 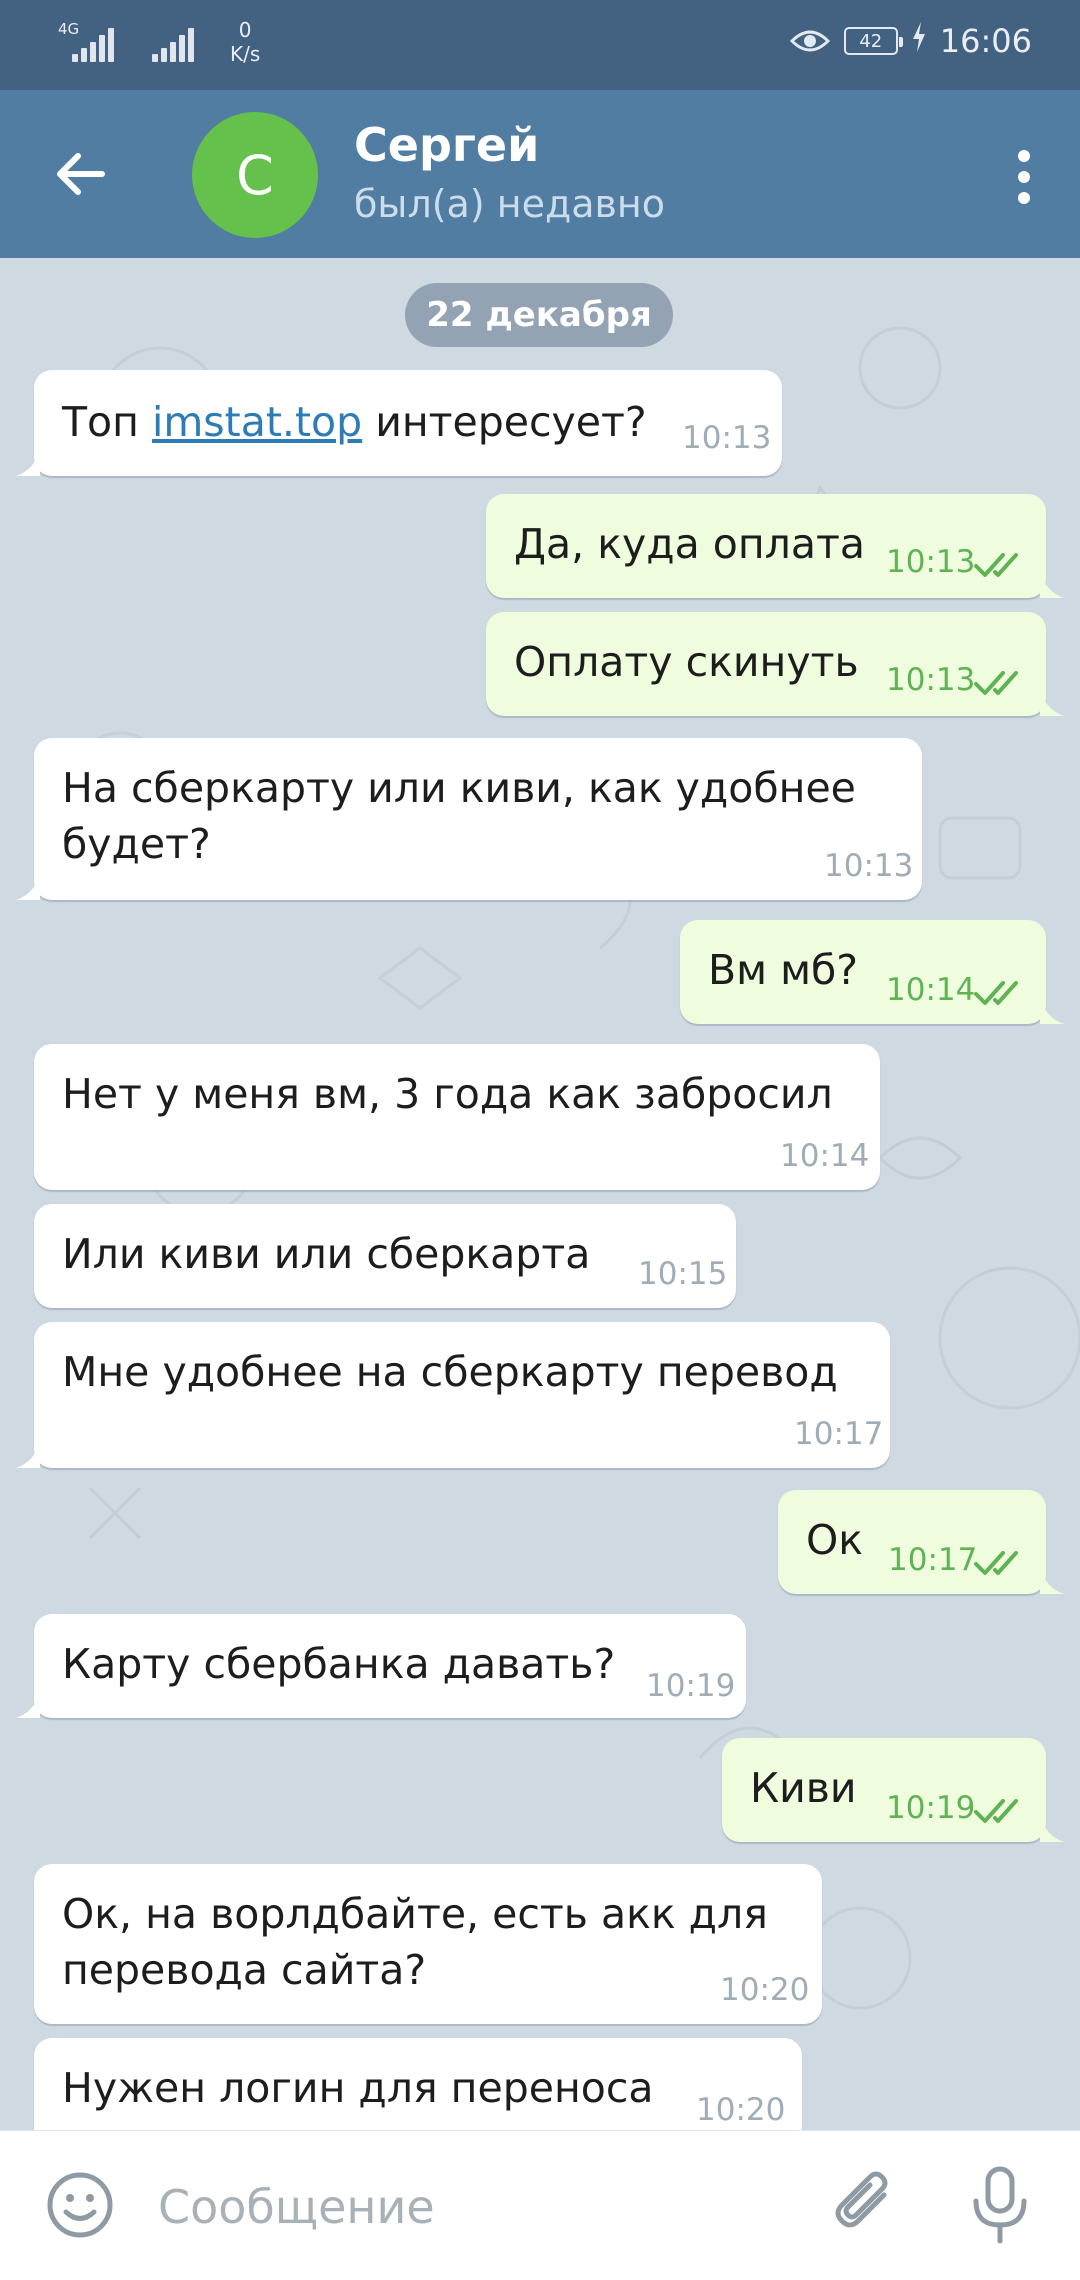 I want to click on back-button, so click(x=80, y=174).